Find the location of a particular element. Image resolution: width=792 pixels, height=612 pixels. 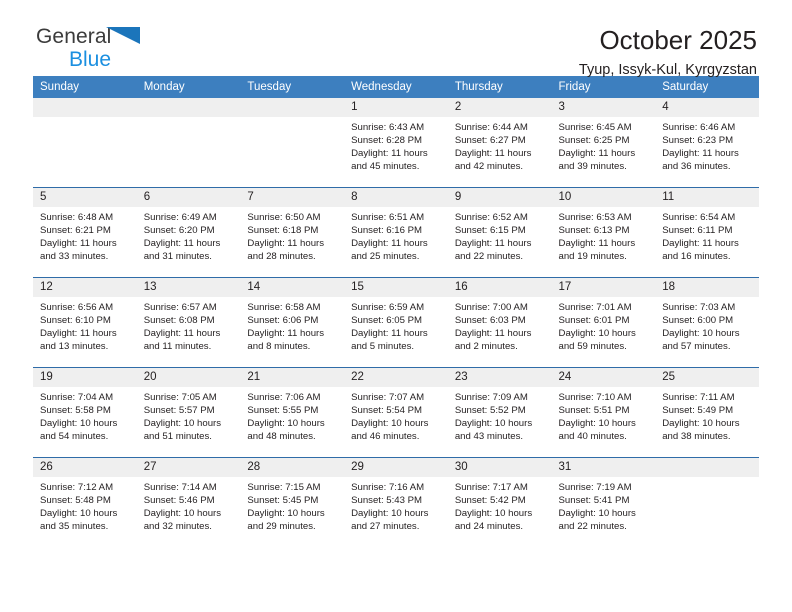

sunset-time: Sunset: 6:27 PM is located at coordinates (490, 141).